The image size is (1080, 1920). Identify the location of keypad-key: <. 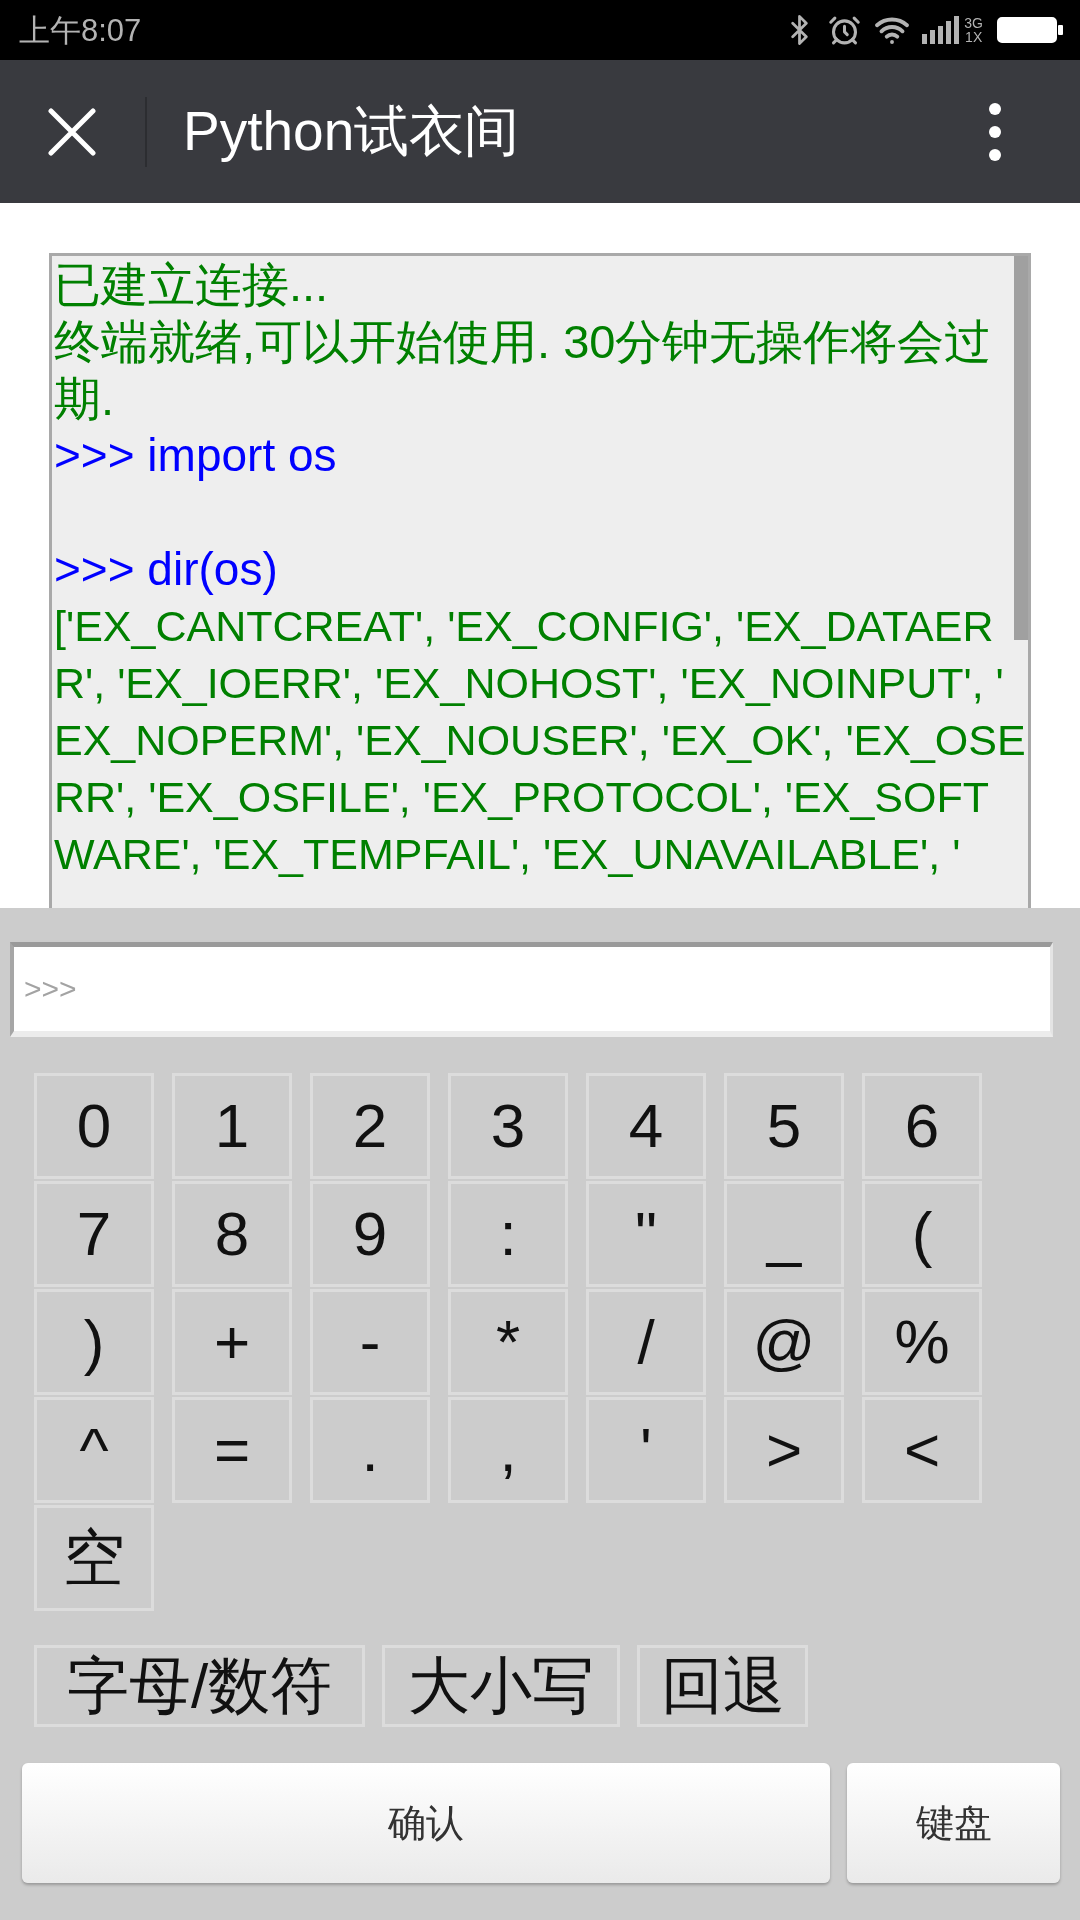
(922, 1450).